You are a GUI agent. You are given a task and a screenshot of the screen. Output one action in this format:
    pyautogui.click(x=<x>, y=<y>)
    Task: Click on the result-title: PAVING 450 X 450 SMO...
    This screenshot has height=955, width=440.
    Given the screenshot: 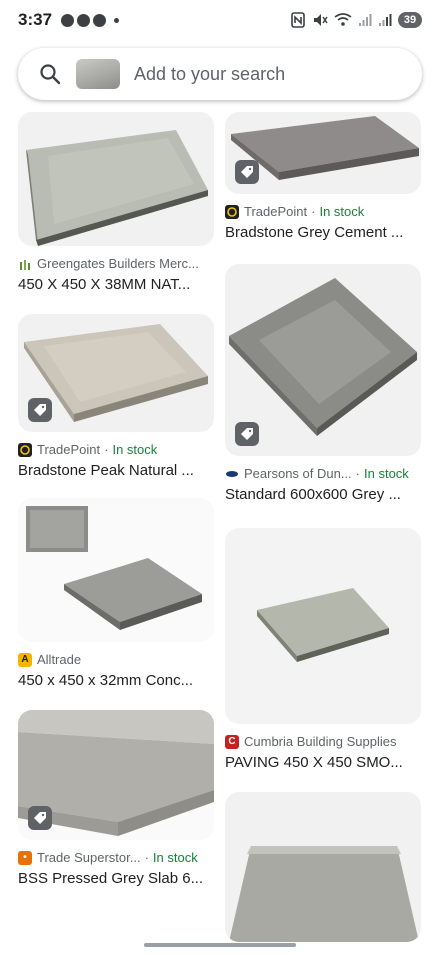 What is the action you would take?
    pyautogui.click(x=323, y=762)
    